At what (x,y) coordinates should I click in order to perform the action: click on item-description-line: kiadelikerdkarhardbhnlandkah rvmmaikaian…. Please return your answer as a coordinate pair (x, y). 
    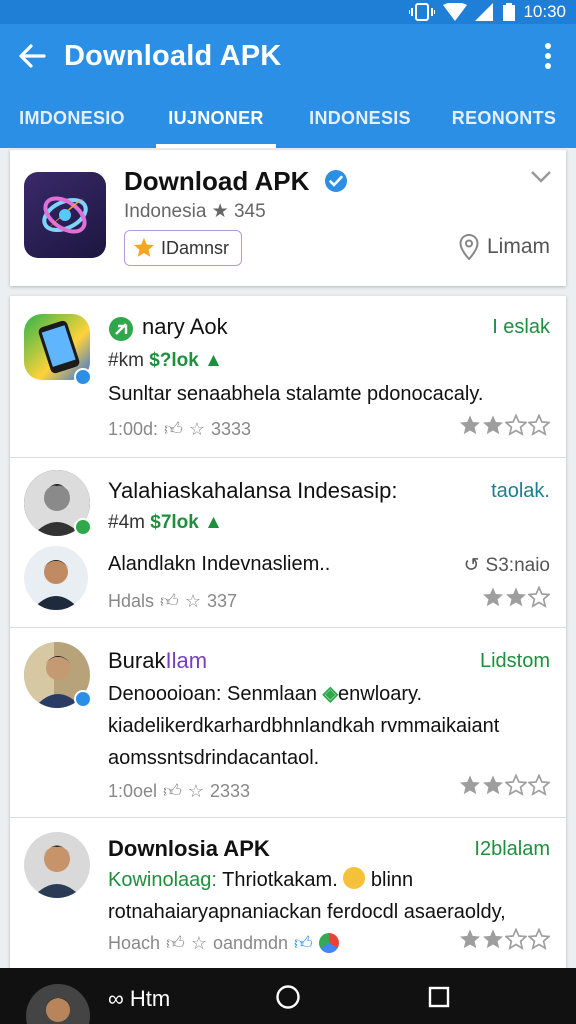
    Looking at the image, I should click on (304, 726).